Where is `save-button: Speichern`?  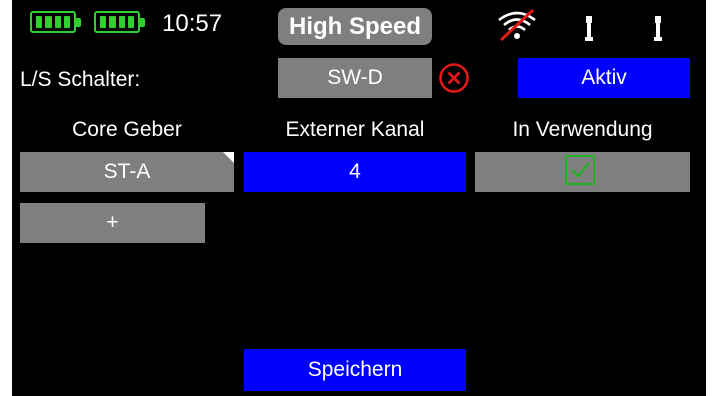 save-button: Speichern is located at coordinates (355, 370).